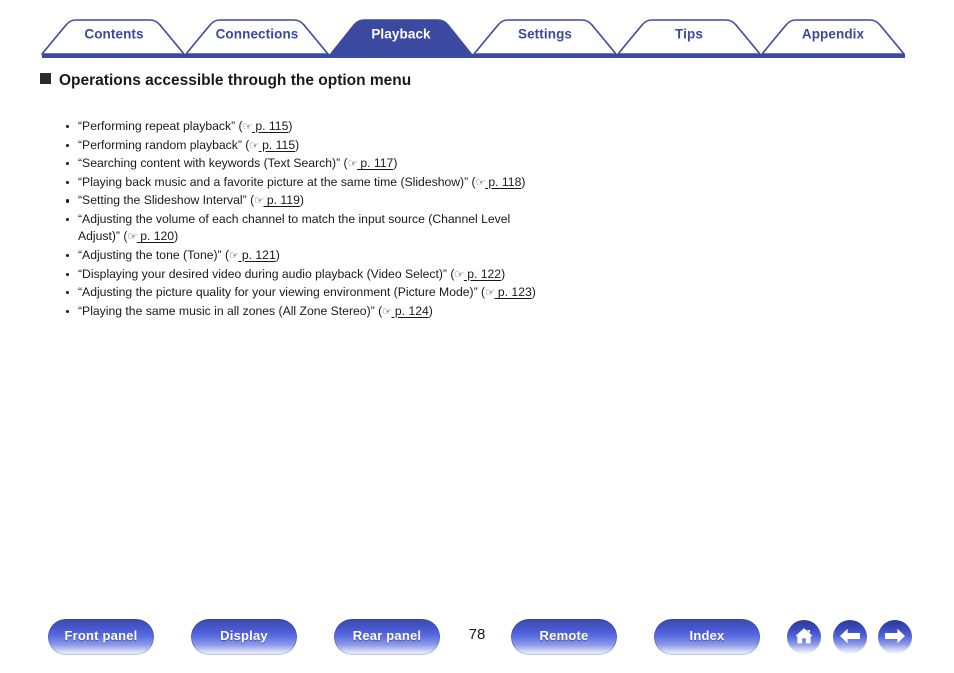 Image resolution: width=954 pixels, height=673 pixels. Describe the element at coordinates (257, 255) in the screenshot. I see `page-reference-link: p. 121` at that location.